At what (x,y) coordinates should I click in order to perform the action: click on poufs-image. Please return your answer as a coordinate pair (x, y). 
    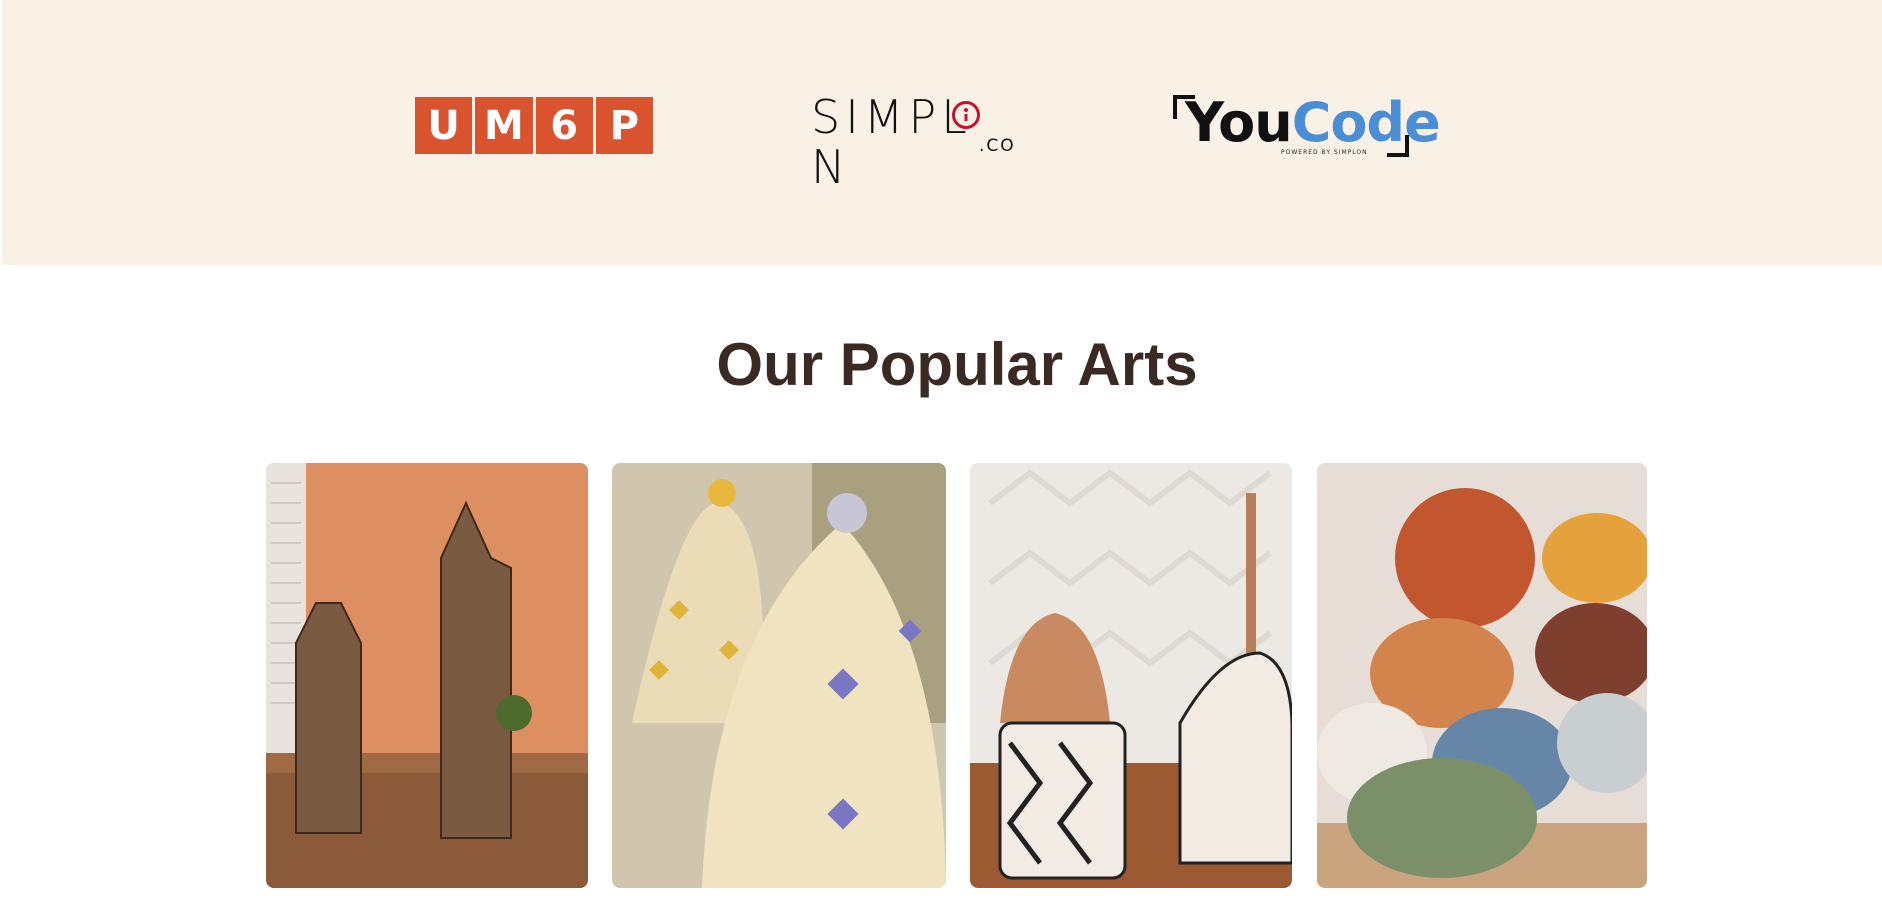
    Looking at the image, I should click on (1482, 675).